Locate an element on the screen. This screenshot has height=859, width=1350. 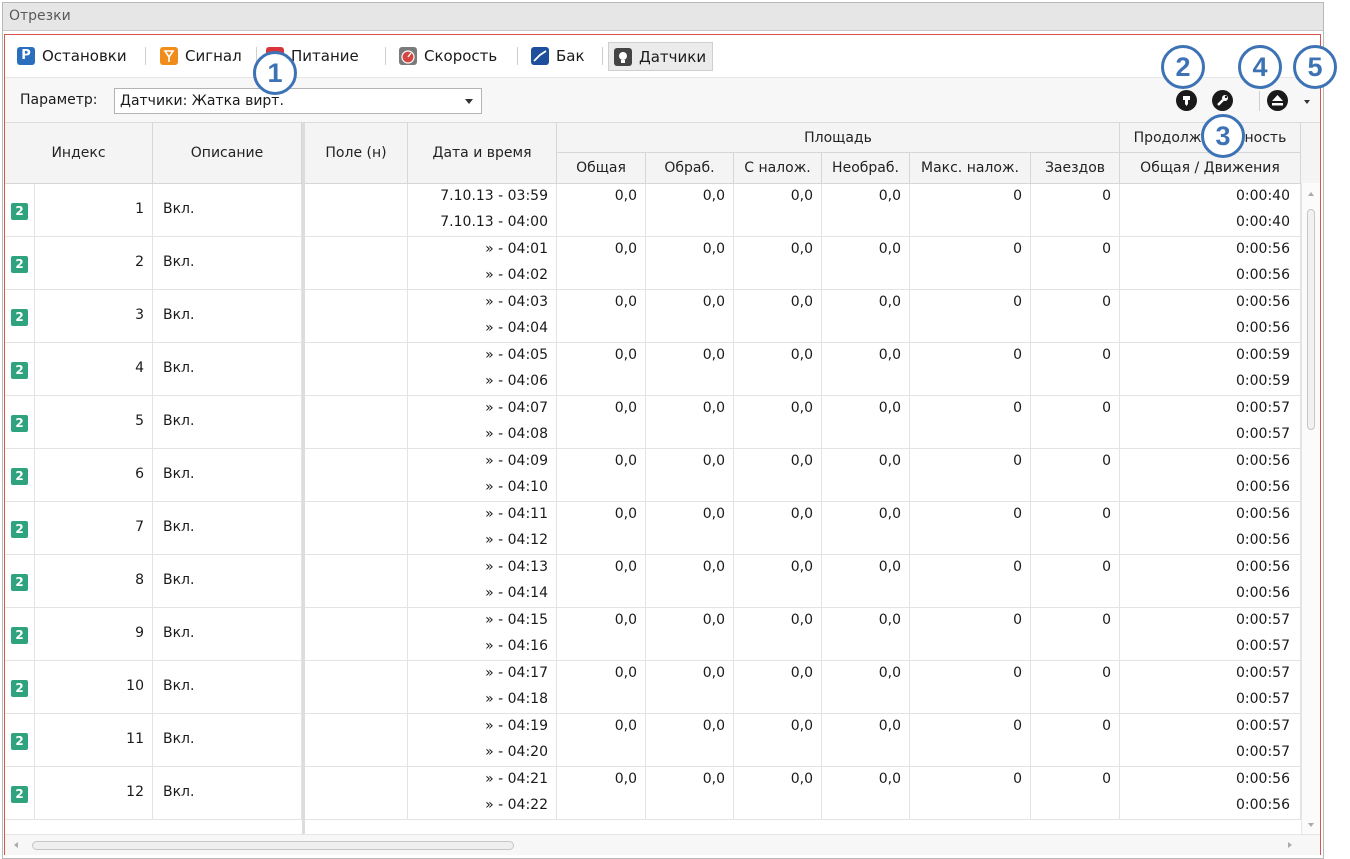
scroll-right-icon is located at coordinates (1290, 845).